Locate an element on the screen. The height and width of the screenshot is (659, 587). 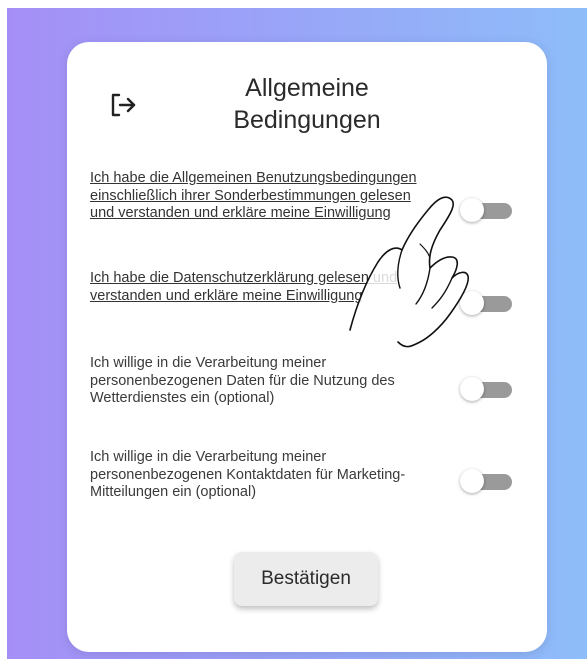
consent-terms-toggle is located at coordinates (488, 210).